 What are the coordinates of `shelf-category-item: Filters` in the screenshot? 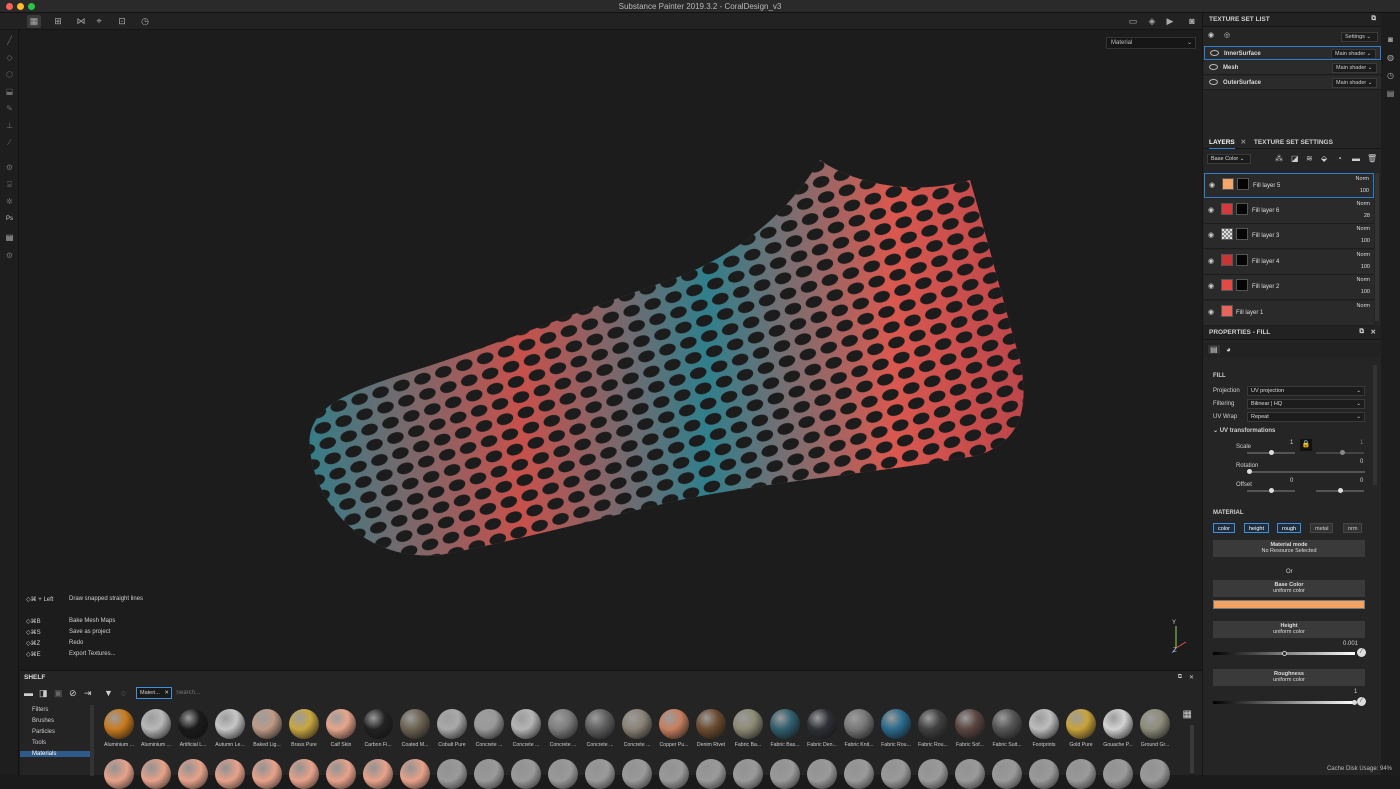 It's located at (40, 710).